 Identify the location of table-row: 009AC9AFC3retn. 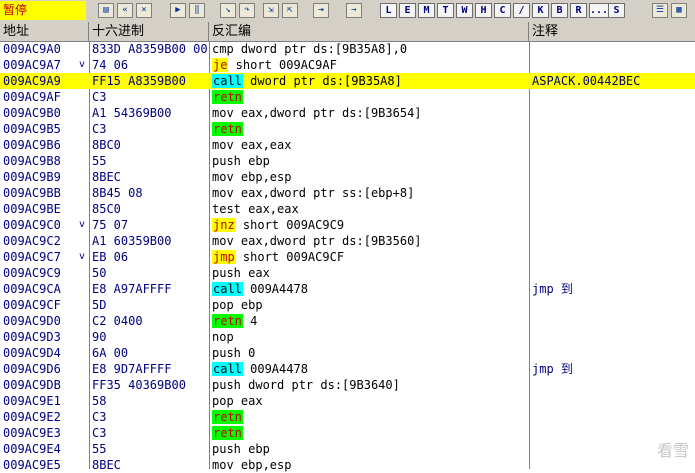
(347, 97).